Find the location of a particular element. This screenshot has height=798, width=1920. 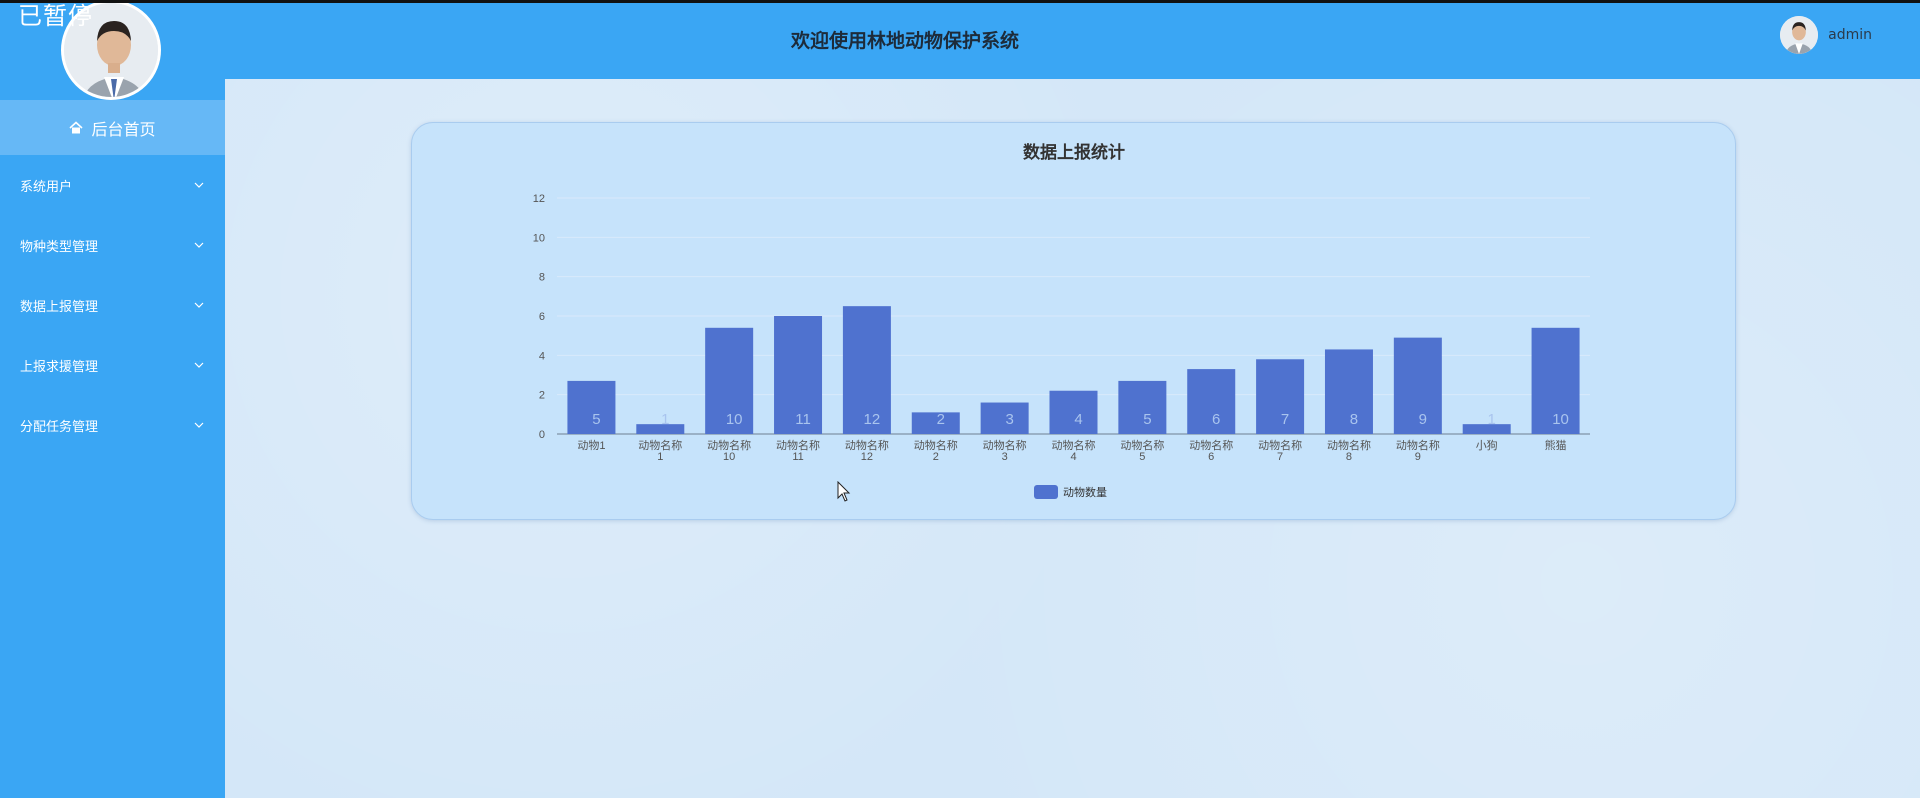

y-tick-label: 4 is located at coordinates (542, 356).